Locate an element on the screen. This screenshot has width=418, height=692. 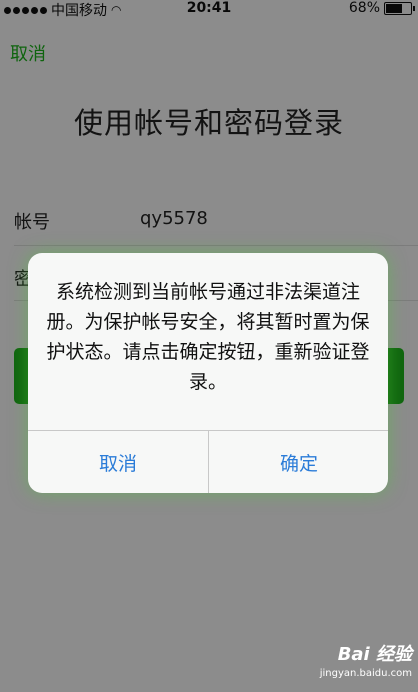
alert-confirm-button: 确定 is located at coordinates (298, 462).